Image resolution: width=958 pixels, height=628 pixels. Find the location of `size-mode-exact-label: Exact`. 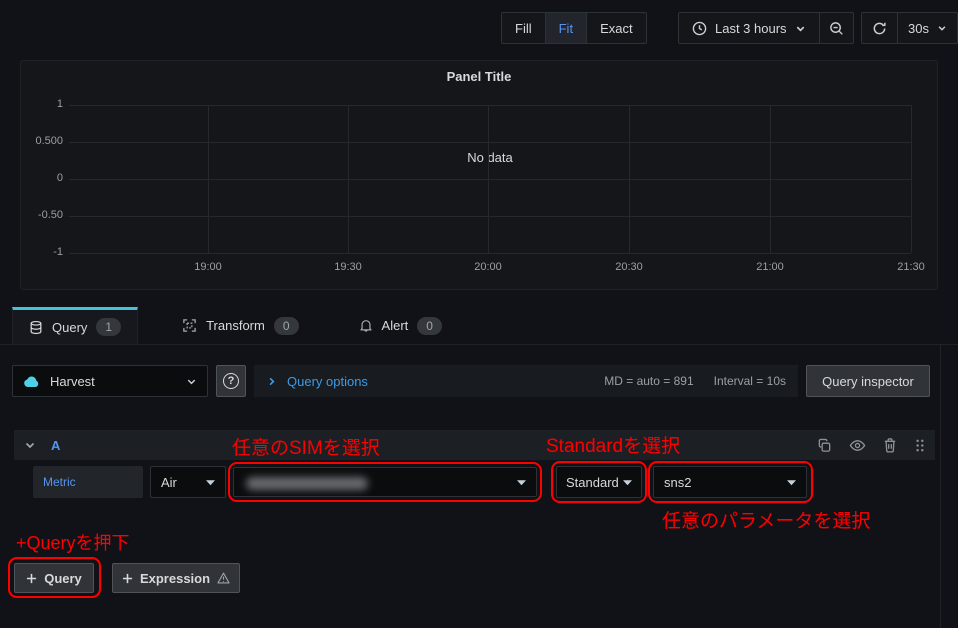

size-mode-exact-label: Exact is located at coordinates (616, 28).